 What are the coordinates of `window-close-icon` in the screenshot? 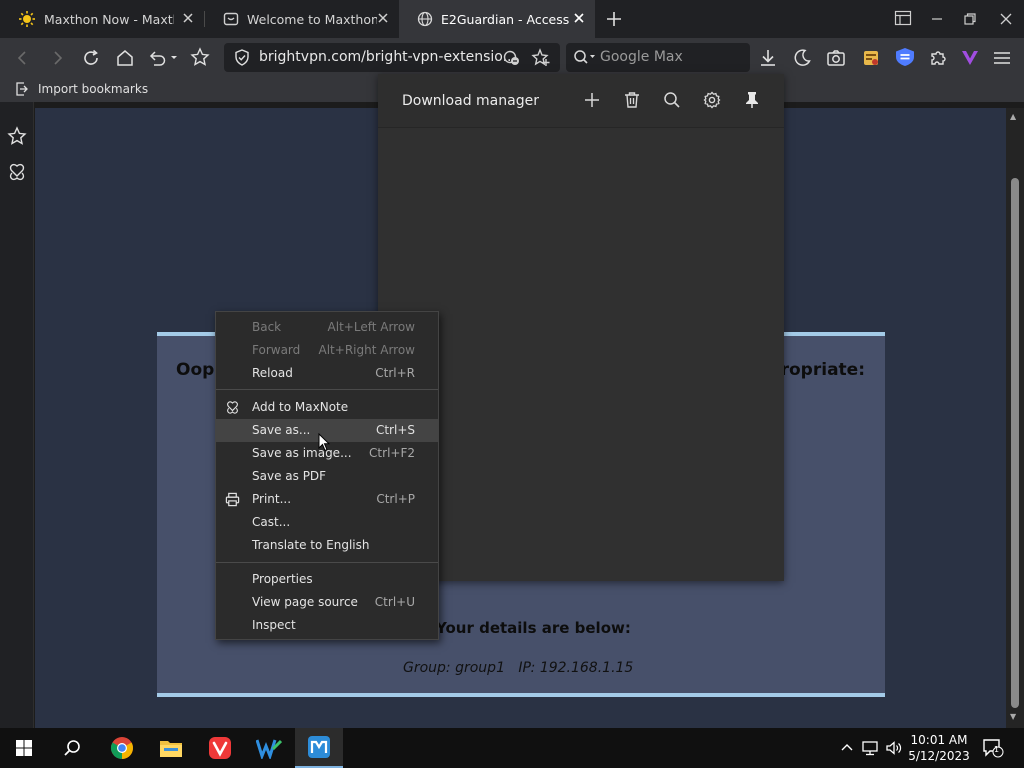 It's located at (1006, 19).